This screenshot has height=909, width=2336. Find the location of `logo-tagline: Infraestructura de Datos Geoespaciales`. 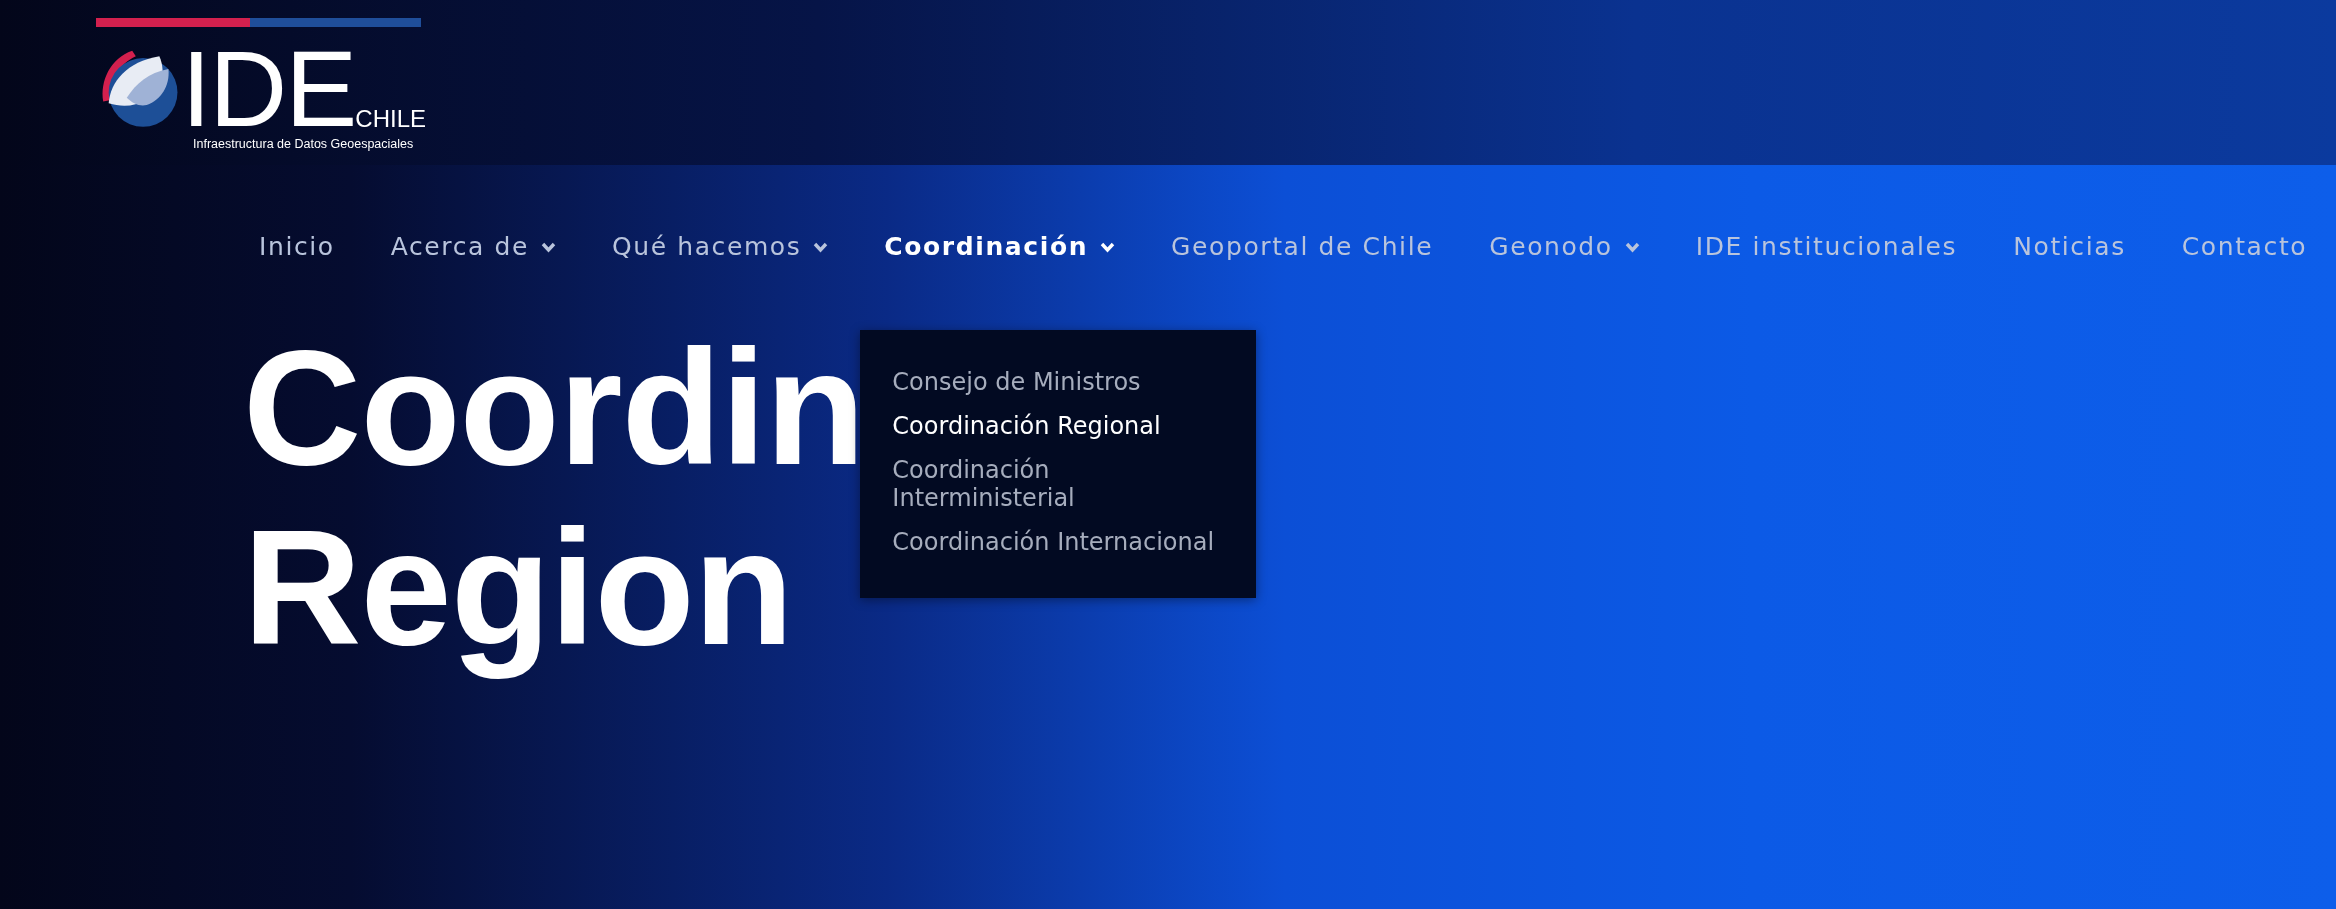

logo-tagline: Infraestructura de Datos Geoespaciales is located at coordinates (304, 144).